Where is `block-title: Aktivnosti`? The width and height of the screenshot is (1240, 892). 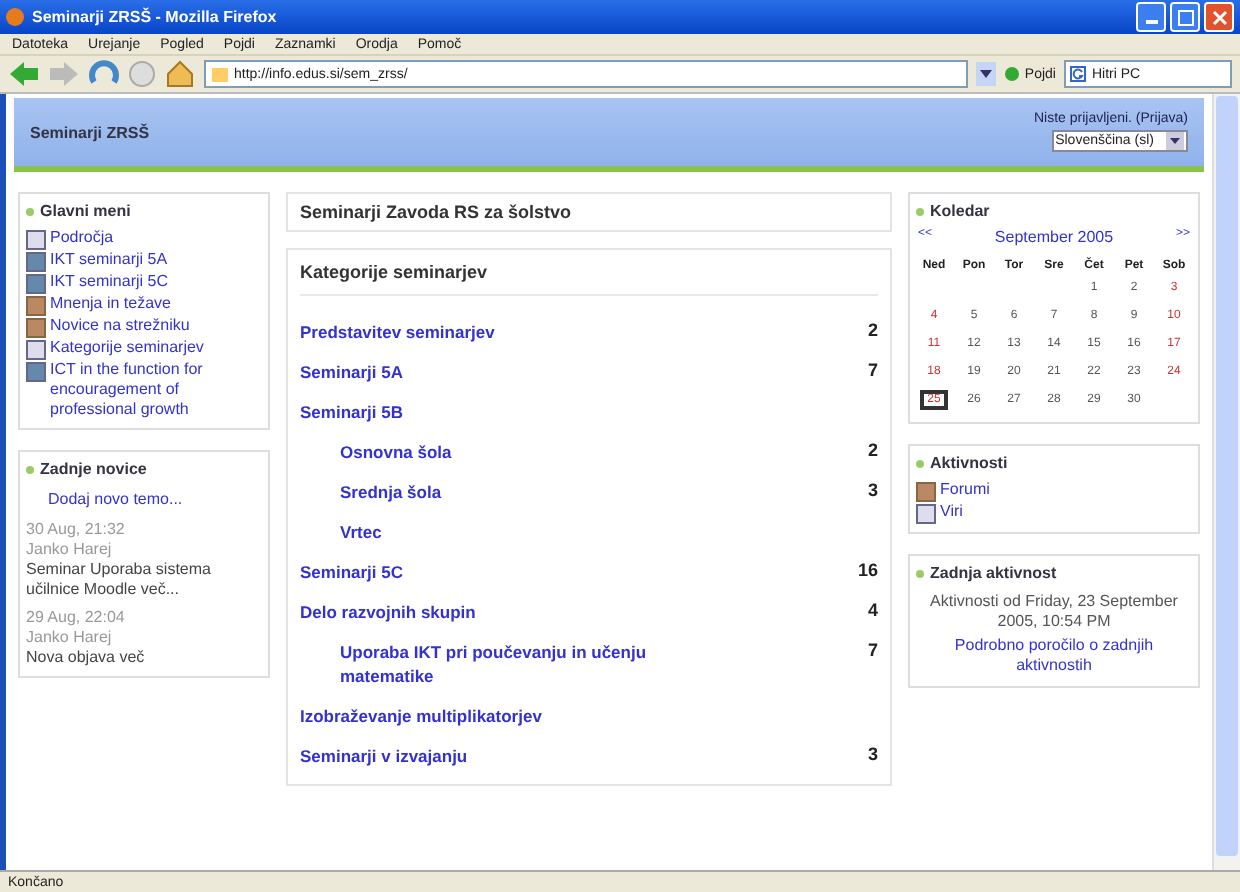 block-title: Aktivnosti is located at coordinates (969, 463).